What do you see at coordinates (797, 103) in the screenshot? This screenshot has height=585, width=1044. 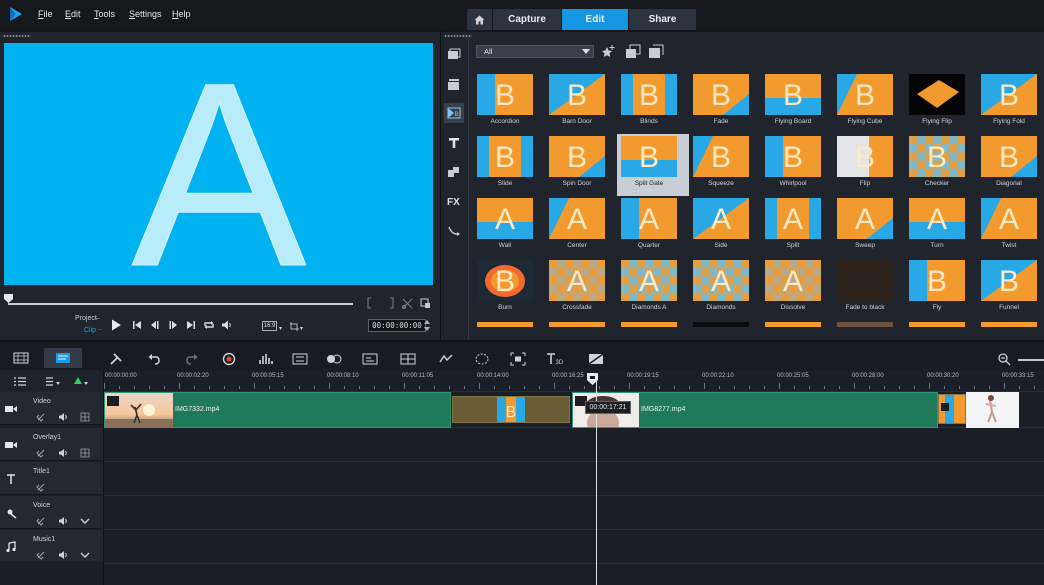 I see `transition-item-flying-board: B Flying Board` at bounding box center [797, 103].